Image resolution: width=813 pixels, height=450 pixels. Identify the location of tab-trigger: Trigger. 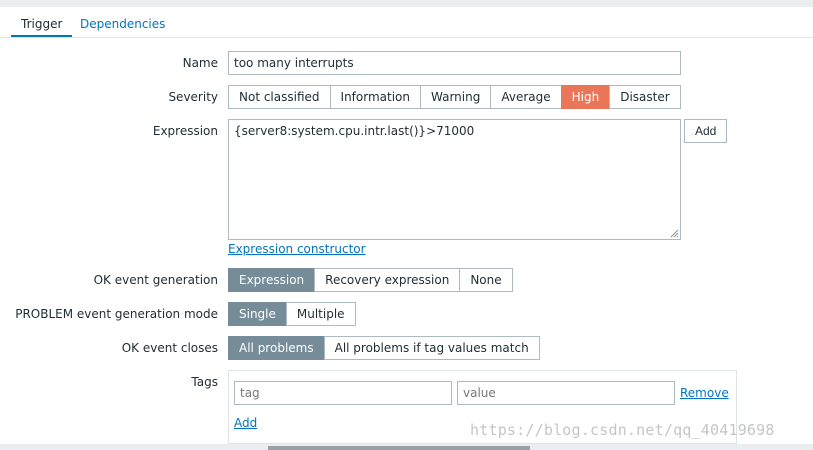
(42, 24).